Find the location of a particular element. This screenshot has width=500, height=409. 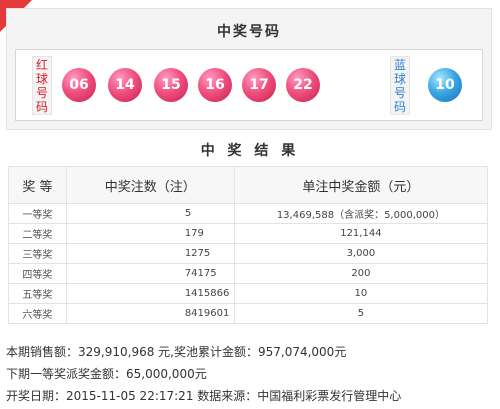

winner-count: 5 is located at coordinates (150, 213).